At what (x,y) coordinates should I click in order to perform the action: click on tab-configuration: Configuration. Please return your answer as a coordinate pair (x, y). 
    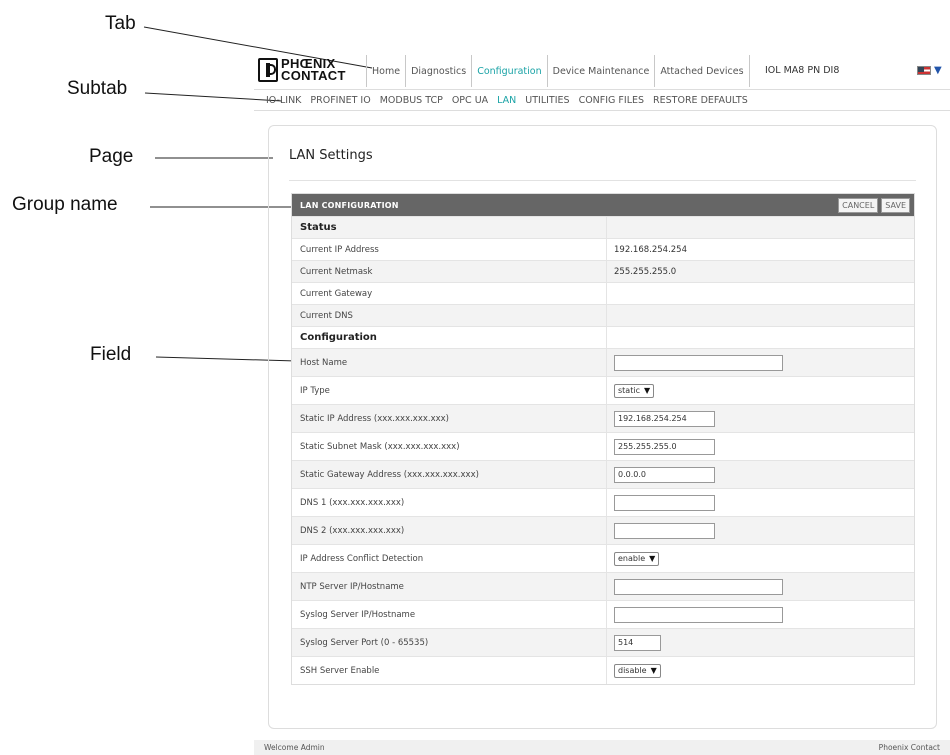
    Looking at the image, I should click on (508, 71).